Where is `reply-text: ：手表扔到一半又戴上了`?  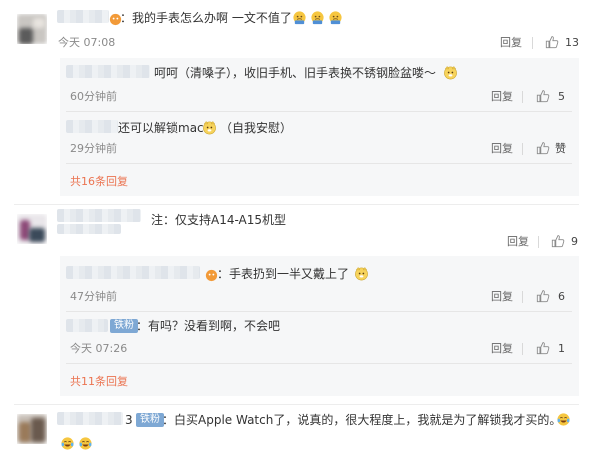
reply-text: ：手表扔到一半又戴上了 is located at coordinates (283, 274).